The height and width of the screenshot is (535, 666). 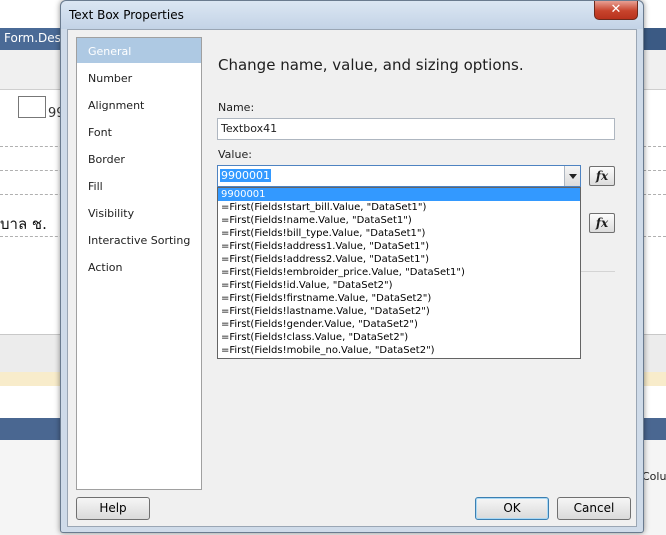 What do you see at coordinates (139, 212) in the screenshot?
I see `nav-item-visibility: Visibility` at bounding box center [139, 212].